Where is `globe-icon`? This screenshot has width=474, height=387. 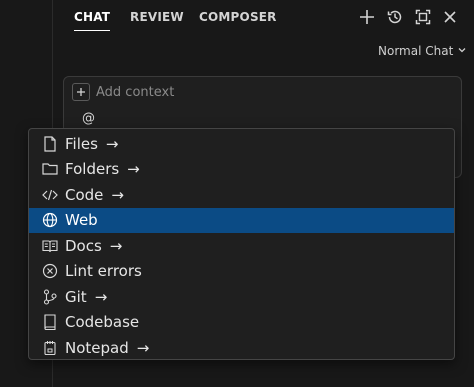
globe-icon is located at coordinates (50, 220).